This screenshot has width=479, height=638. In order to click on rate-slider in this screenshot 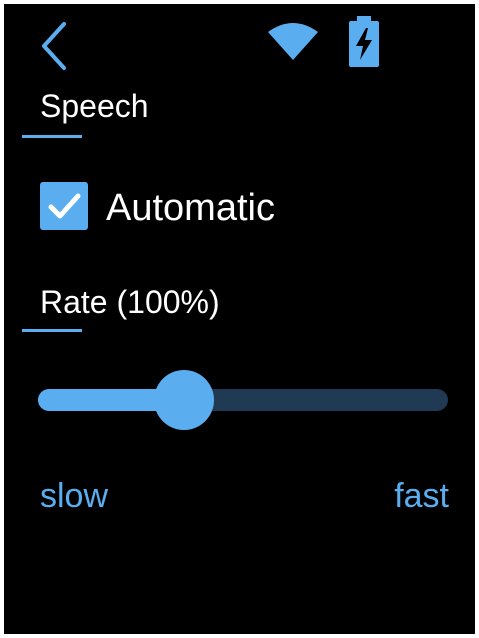, I will do `click(243, 400)`.